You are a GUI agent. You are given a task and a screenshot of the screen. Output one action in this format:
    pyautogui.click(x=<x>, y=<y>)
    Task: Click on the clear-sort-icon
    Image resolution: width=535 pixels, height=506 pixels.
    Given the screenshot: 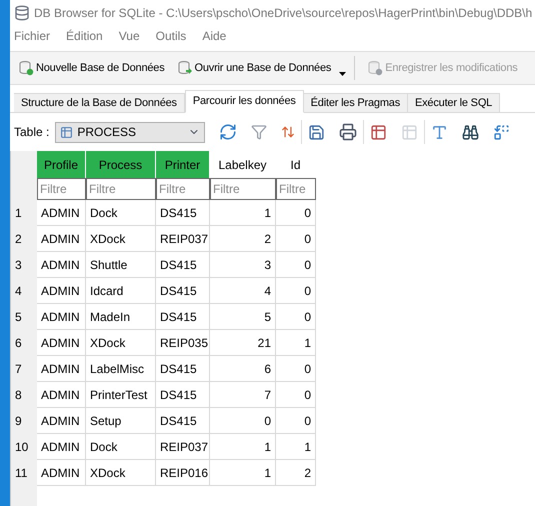 What is the action you would take?
    pyautogui.click(x=288, y=132)
    